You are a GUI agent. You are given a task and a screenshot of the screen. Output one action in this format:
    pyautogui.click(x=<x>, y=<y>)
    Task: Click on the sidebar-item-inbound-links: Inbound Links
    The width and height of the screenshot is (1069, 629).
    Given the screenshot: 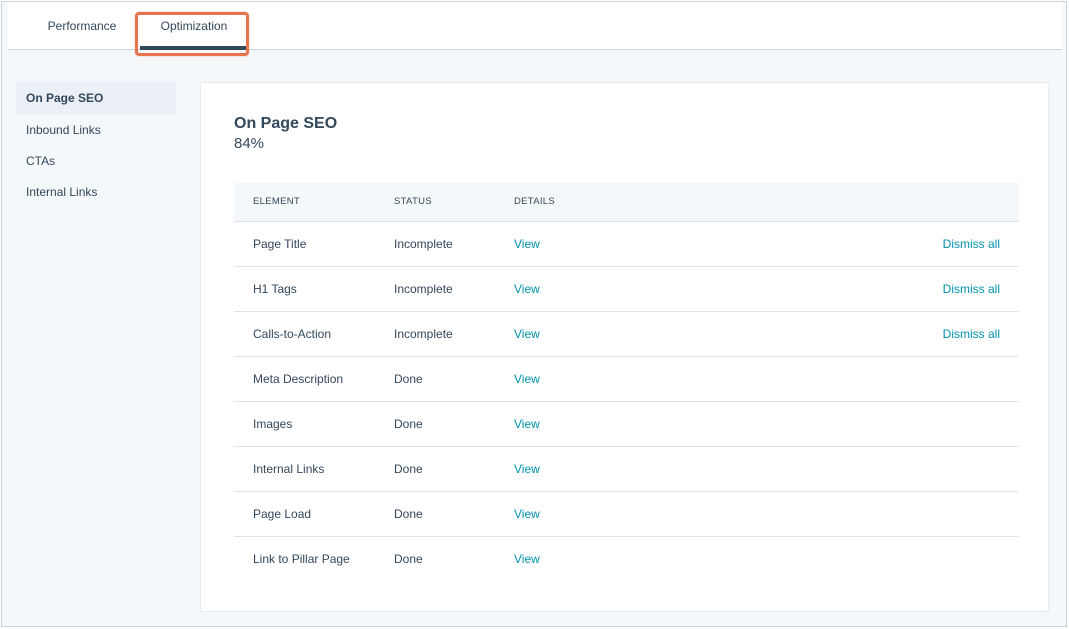 What is the action you would take?
    pyautogui.click(x=96, y=129)
    